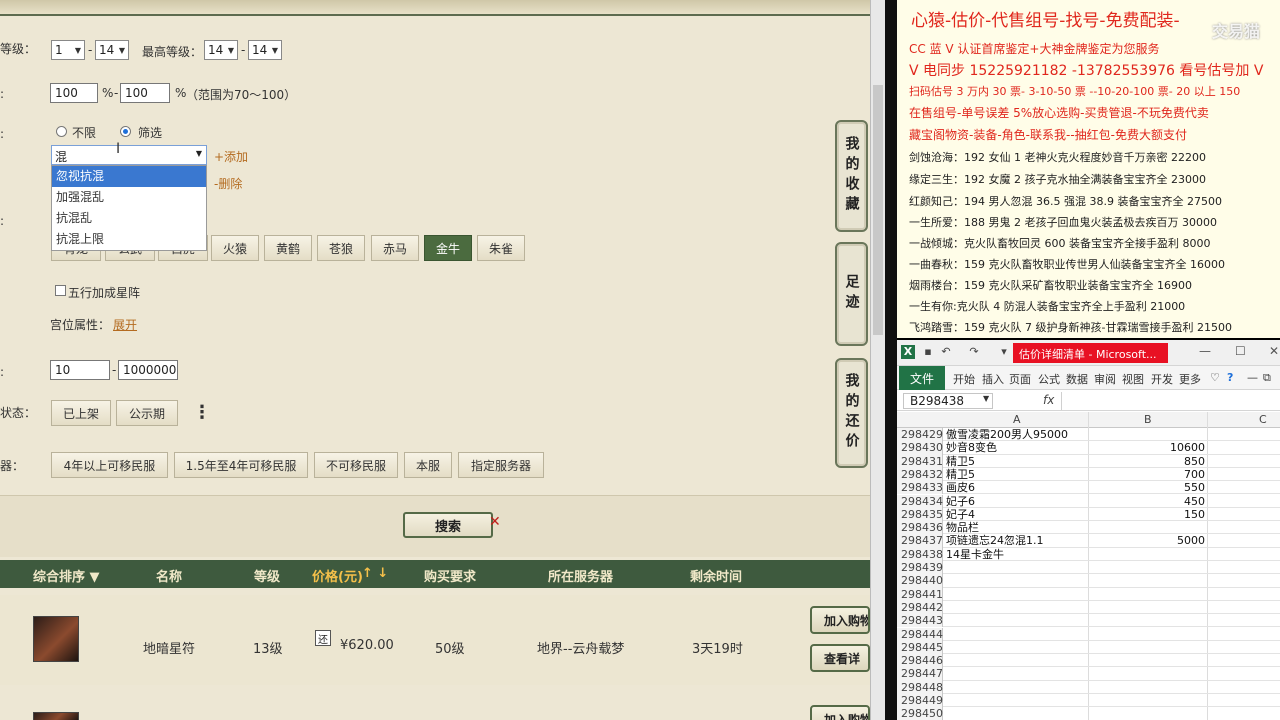  Describe the element at coordinates (920, 701) in the screenshot. I see `row-number: 298449` at that location.